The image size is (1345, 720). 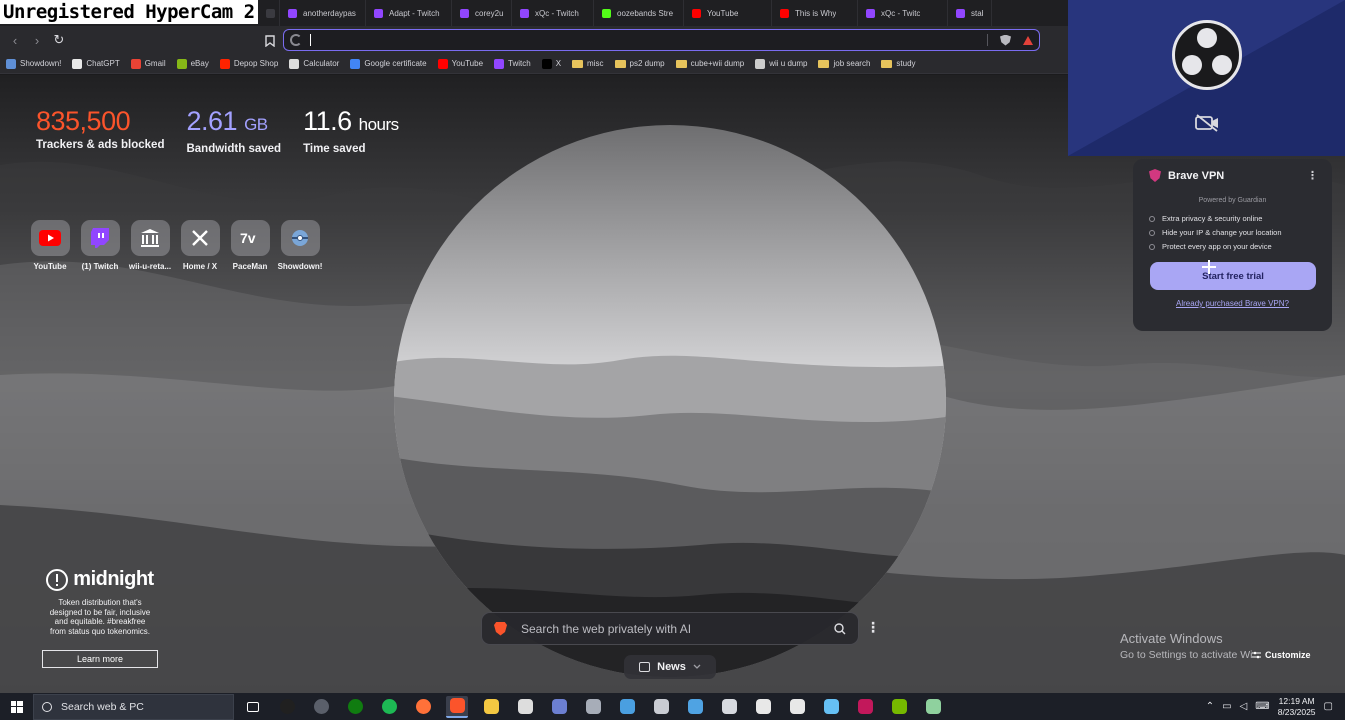 What do you see at coordinates (253, 707) in the screenshot?
I see `task-view-icon` at bounding box center [253, 707].